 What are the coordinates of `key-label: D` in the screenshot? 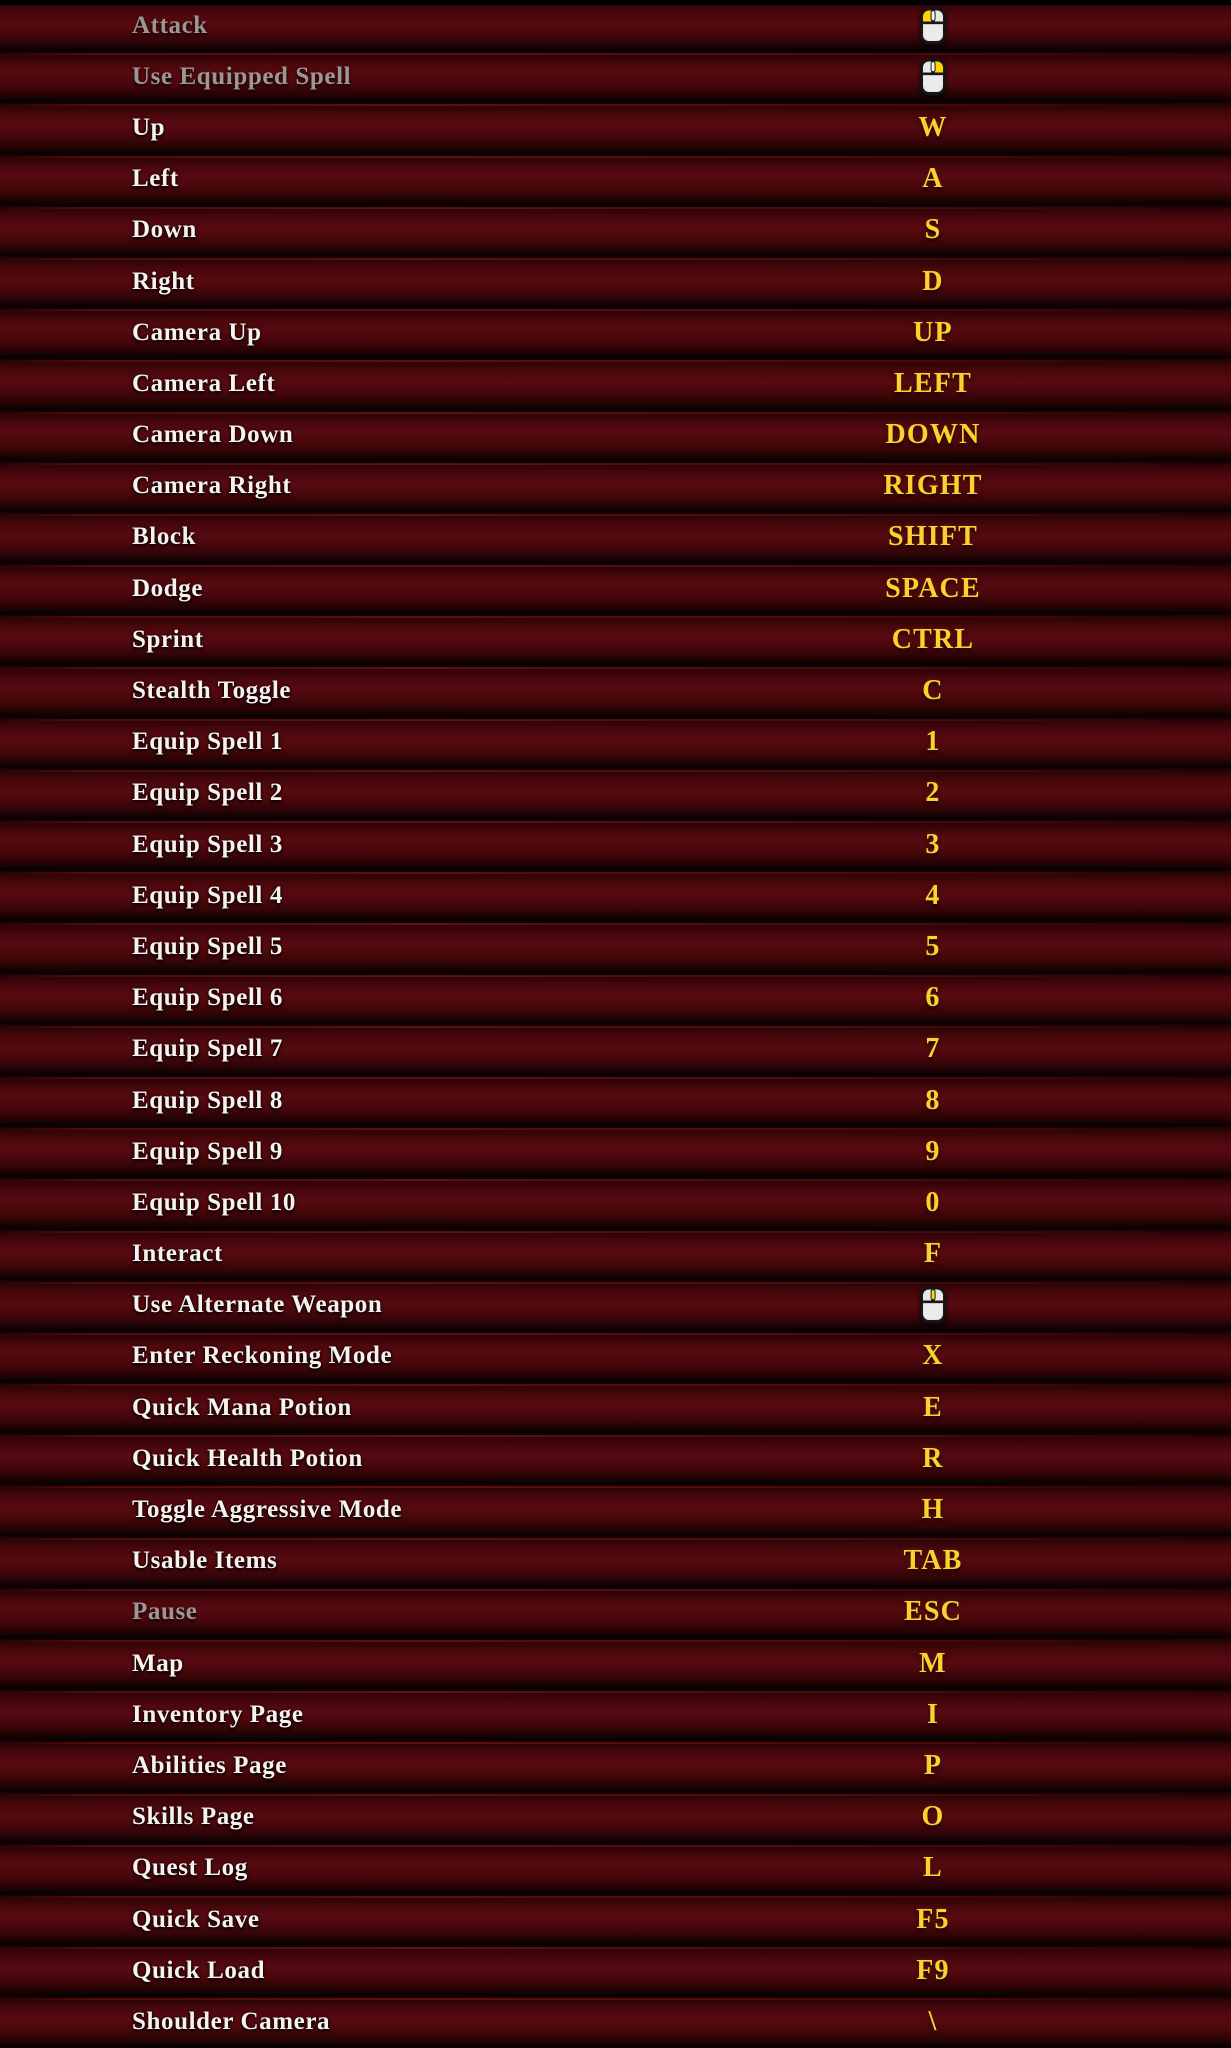 It's located at (933, 281).